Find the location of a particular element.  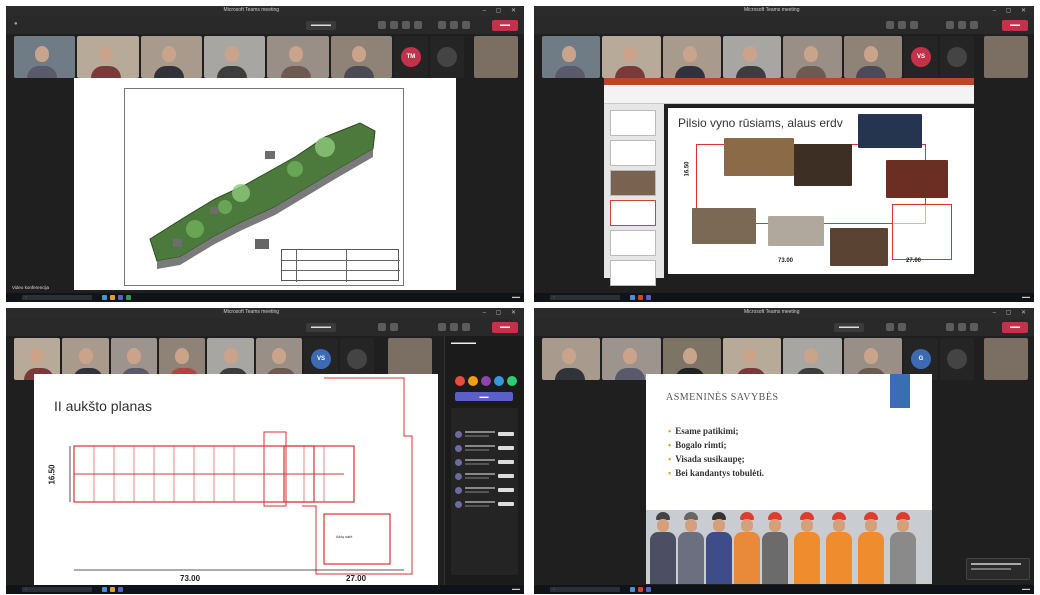

clock: ▬▬ is located at coordinates (1026, 588).